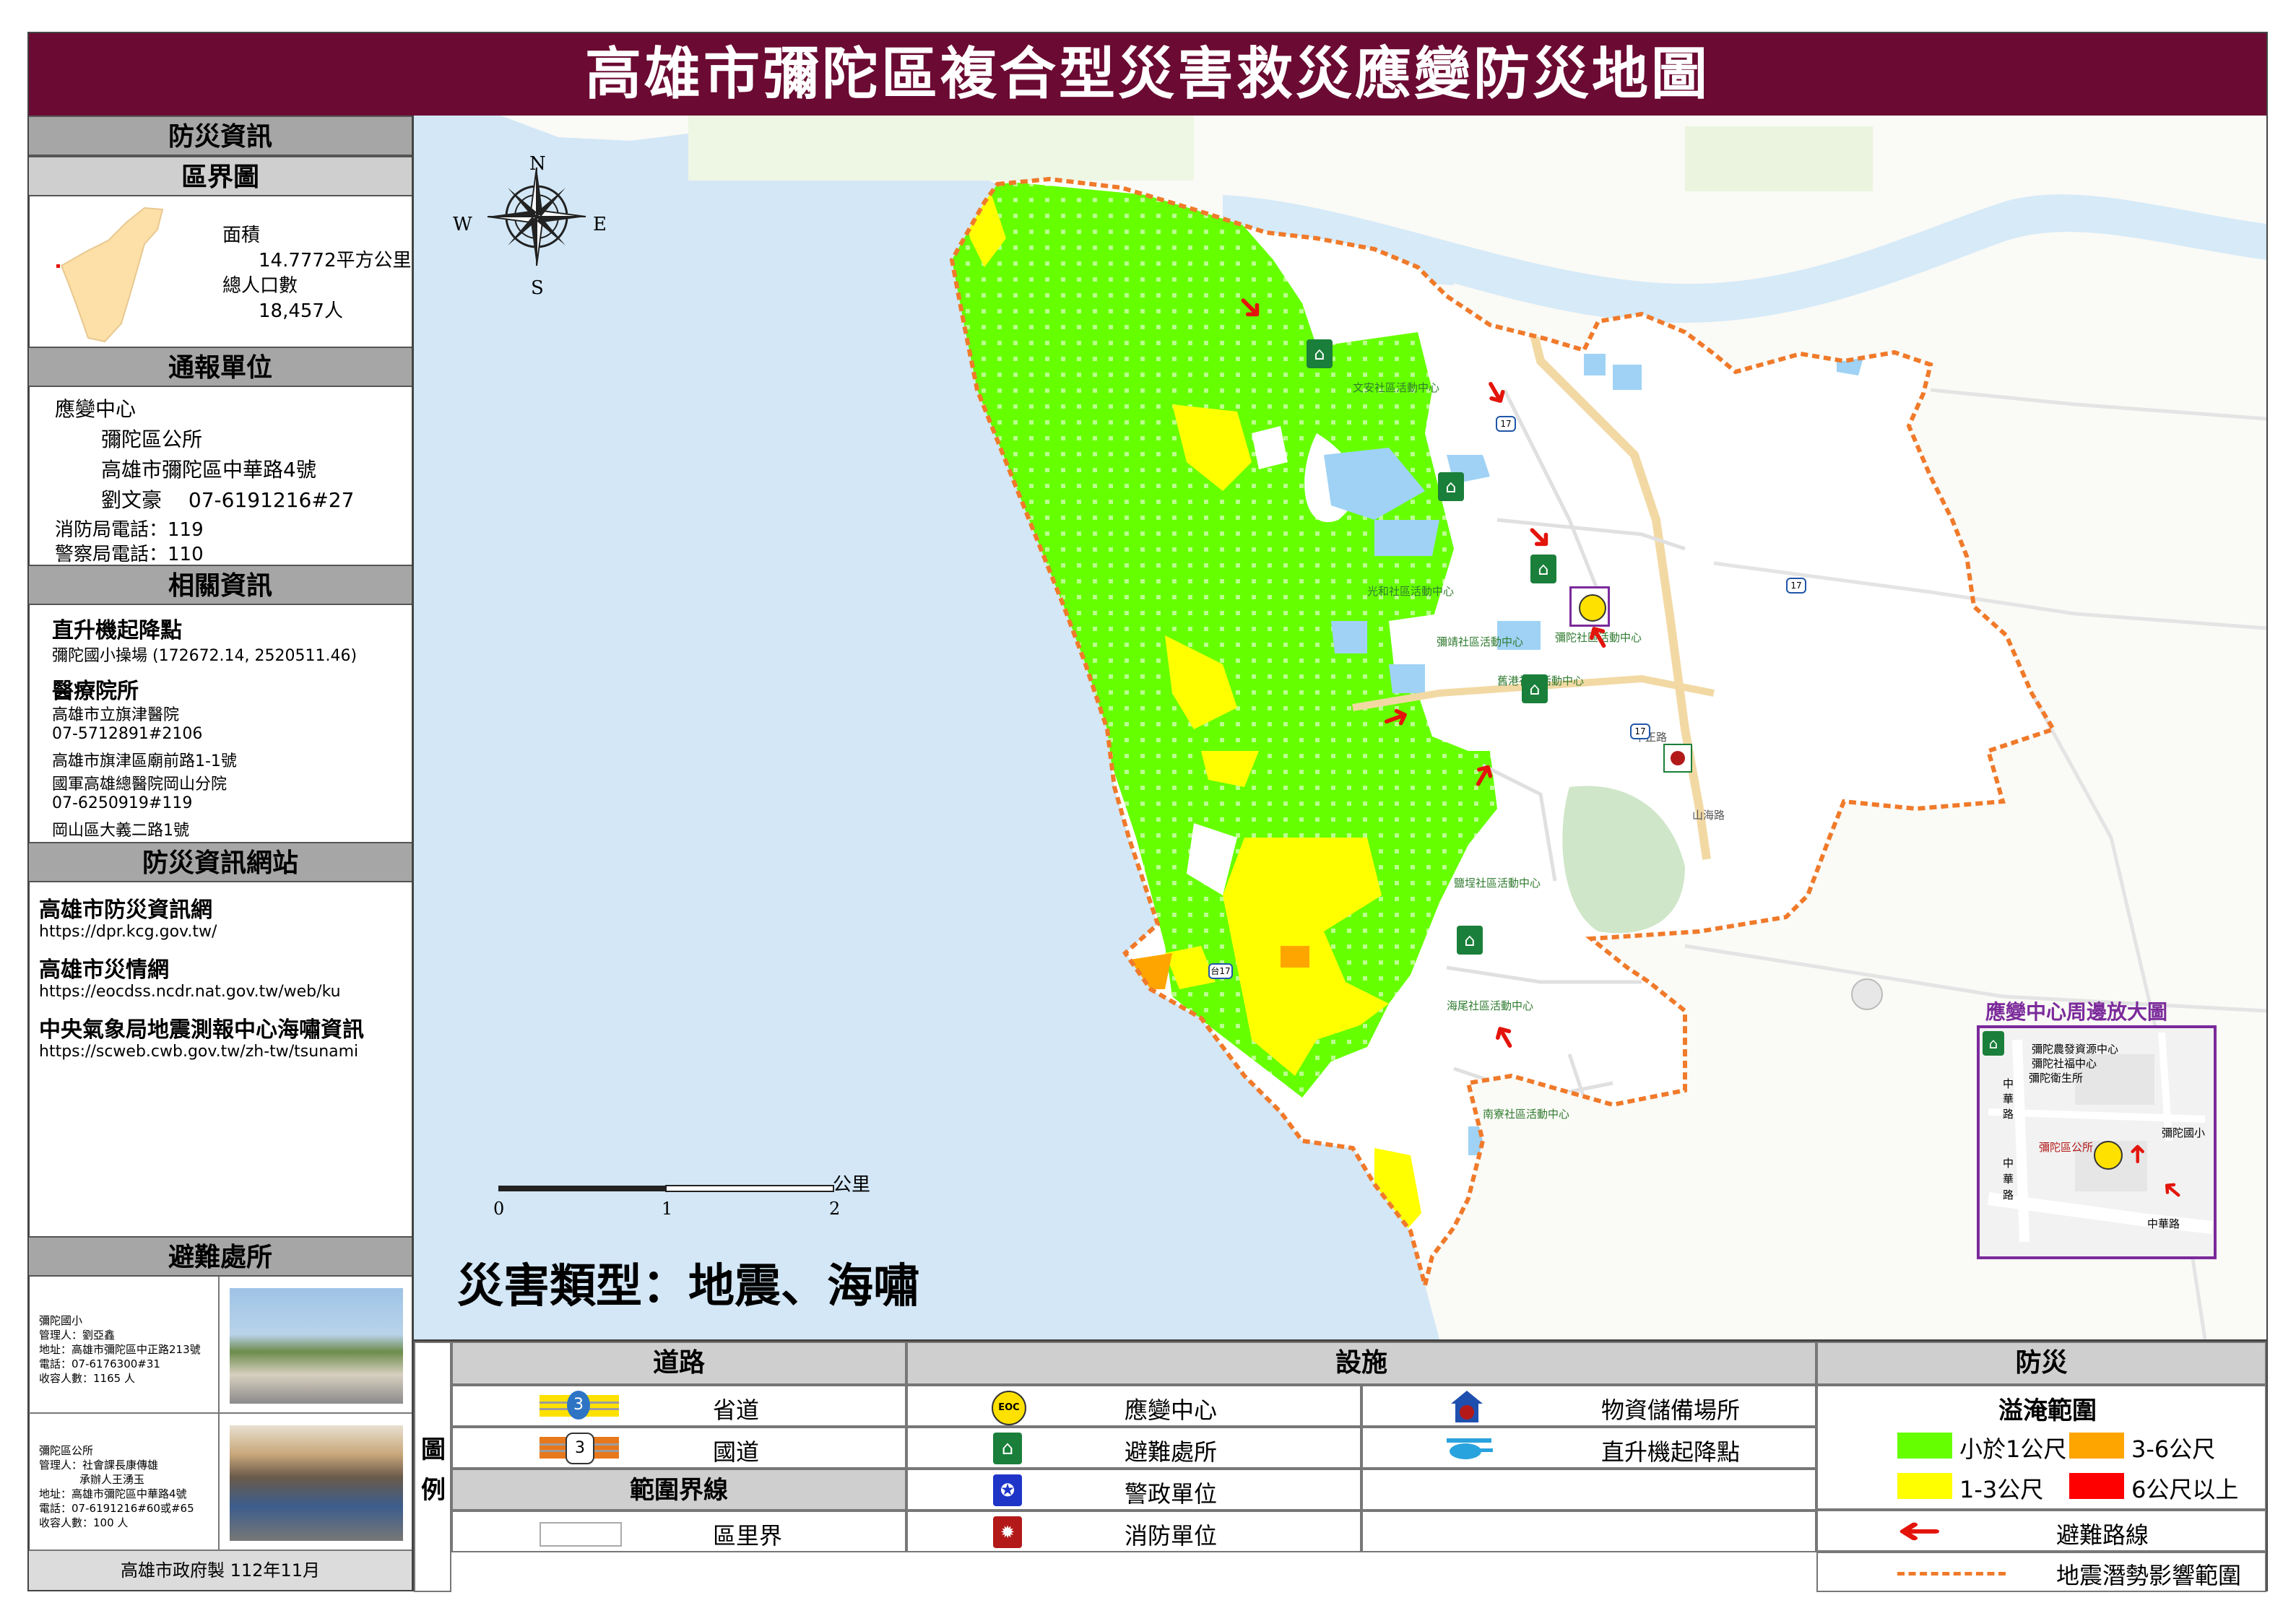 The width and height of the screenshot is (2296, 1621). Describe the element at coordinates (120, 831) in the screenshot. I see `medical-line: 岡山區大義二路1號` at that location.